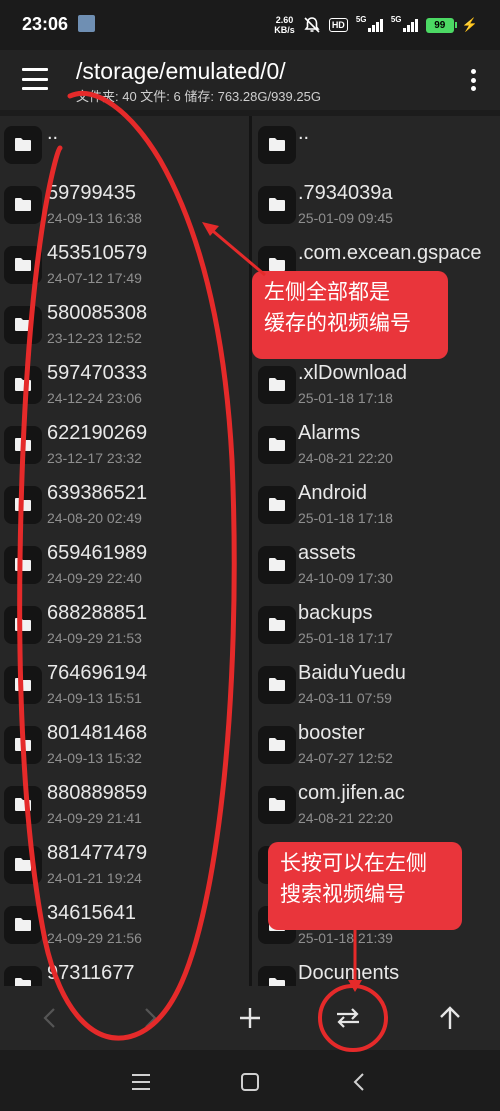  I want to click on list-item: Android 25-01-18 17:18, so click(376, 506).